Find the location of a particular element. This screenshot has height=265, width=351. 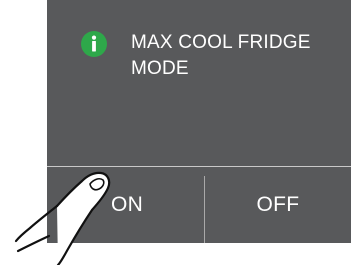

off-button: OFF is located at coordinates (278, 205).